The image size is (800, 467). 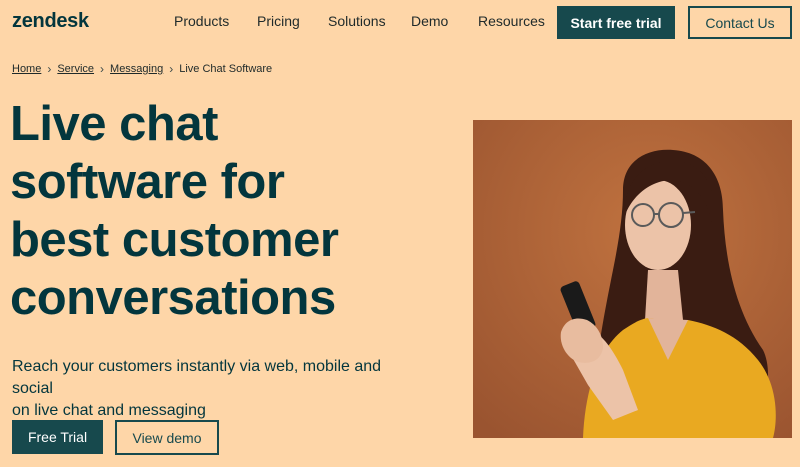 I want to click on zendesk-logo: zendesk, so click(x=50, y=21).